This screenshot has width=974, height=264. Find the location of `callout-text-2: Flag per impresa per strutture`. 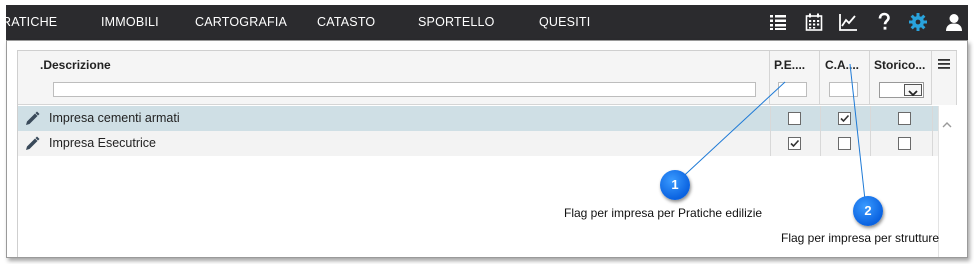

callout-text-2: Flag per impresa per strutture is located at coordinates (860, 238).